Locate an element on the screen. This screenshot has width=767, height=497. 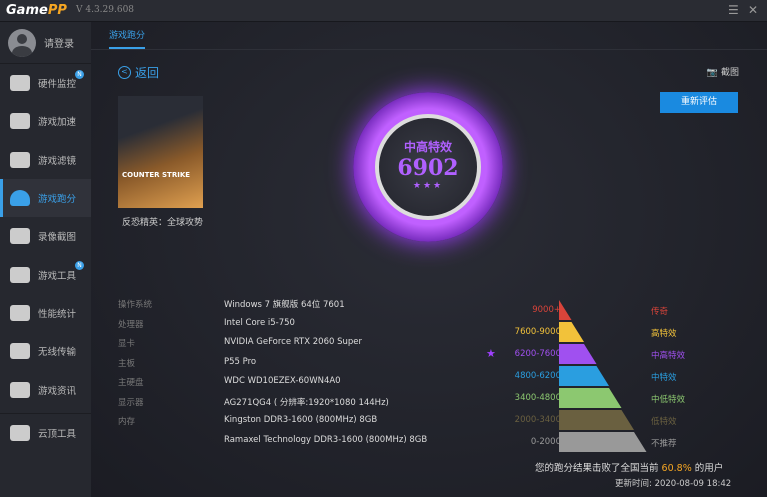
score-stars: ★★★ is located at coordinates (428, 186).